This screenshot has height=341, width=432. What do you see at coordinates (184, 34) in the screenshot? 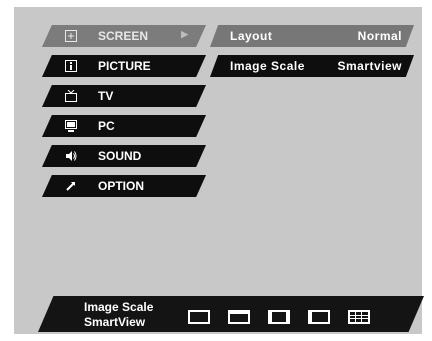
I see `chevron-right-icon: ▶` at bounding box center [184, 34].